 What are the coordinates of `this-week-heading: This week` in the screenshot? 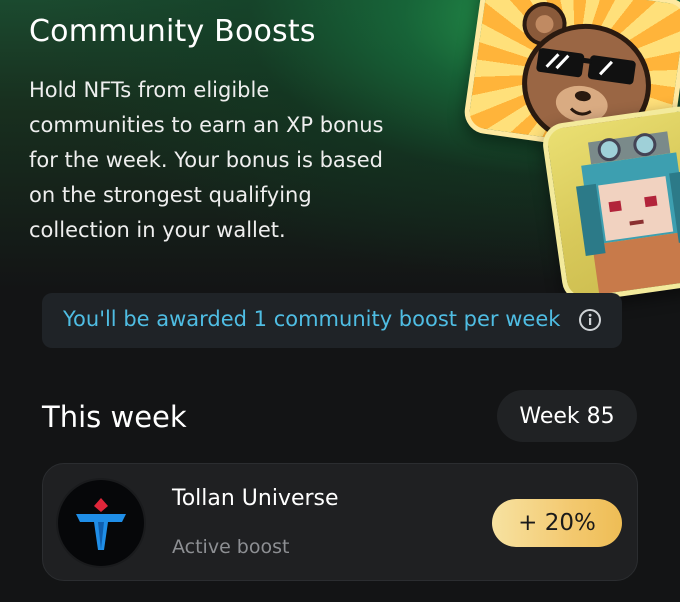 It's located at (114, 417).